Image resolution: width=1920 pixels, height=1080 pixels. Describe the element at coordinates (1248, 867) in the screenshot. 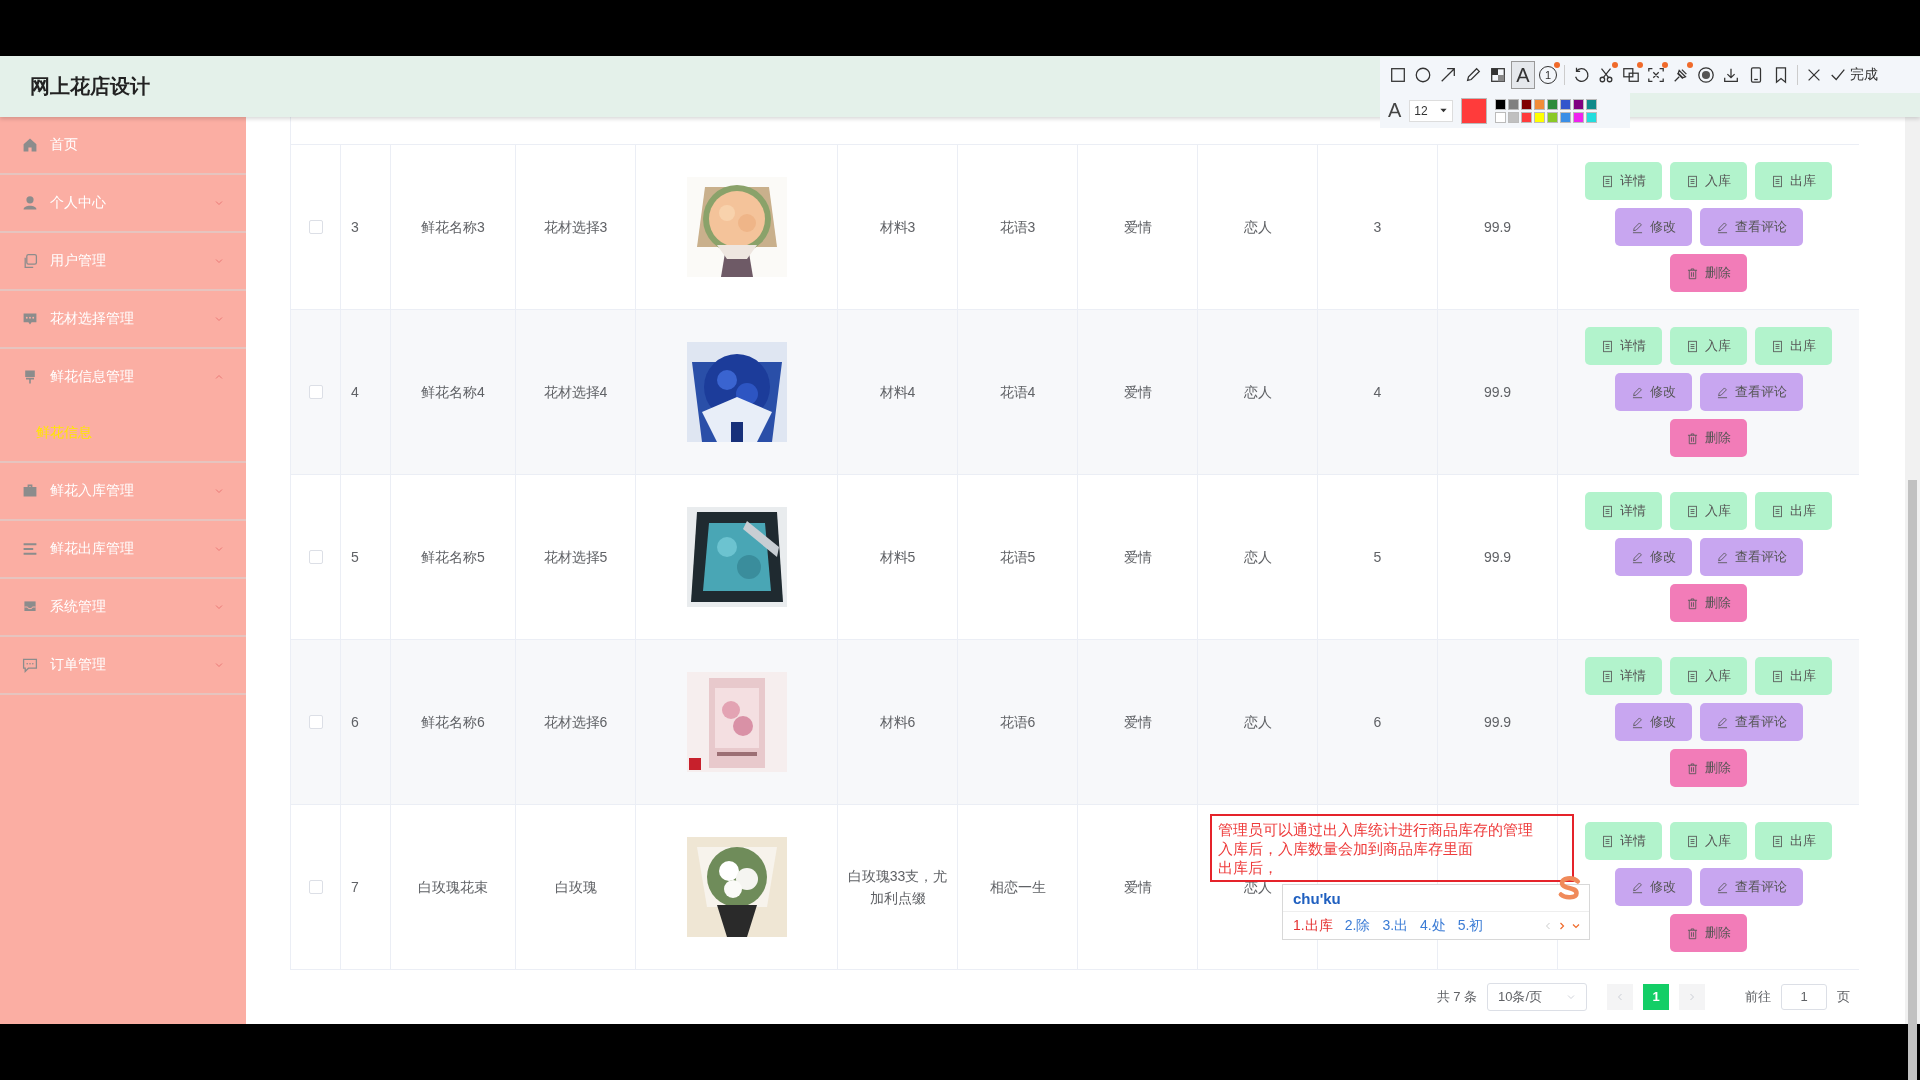

I see `annotation-text: 出库后，` at that location.